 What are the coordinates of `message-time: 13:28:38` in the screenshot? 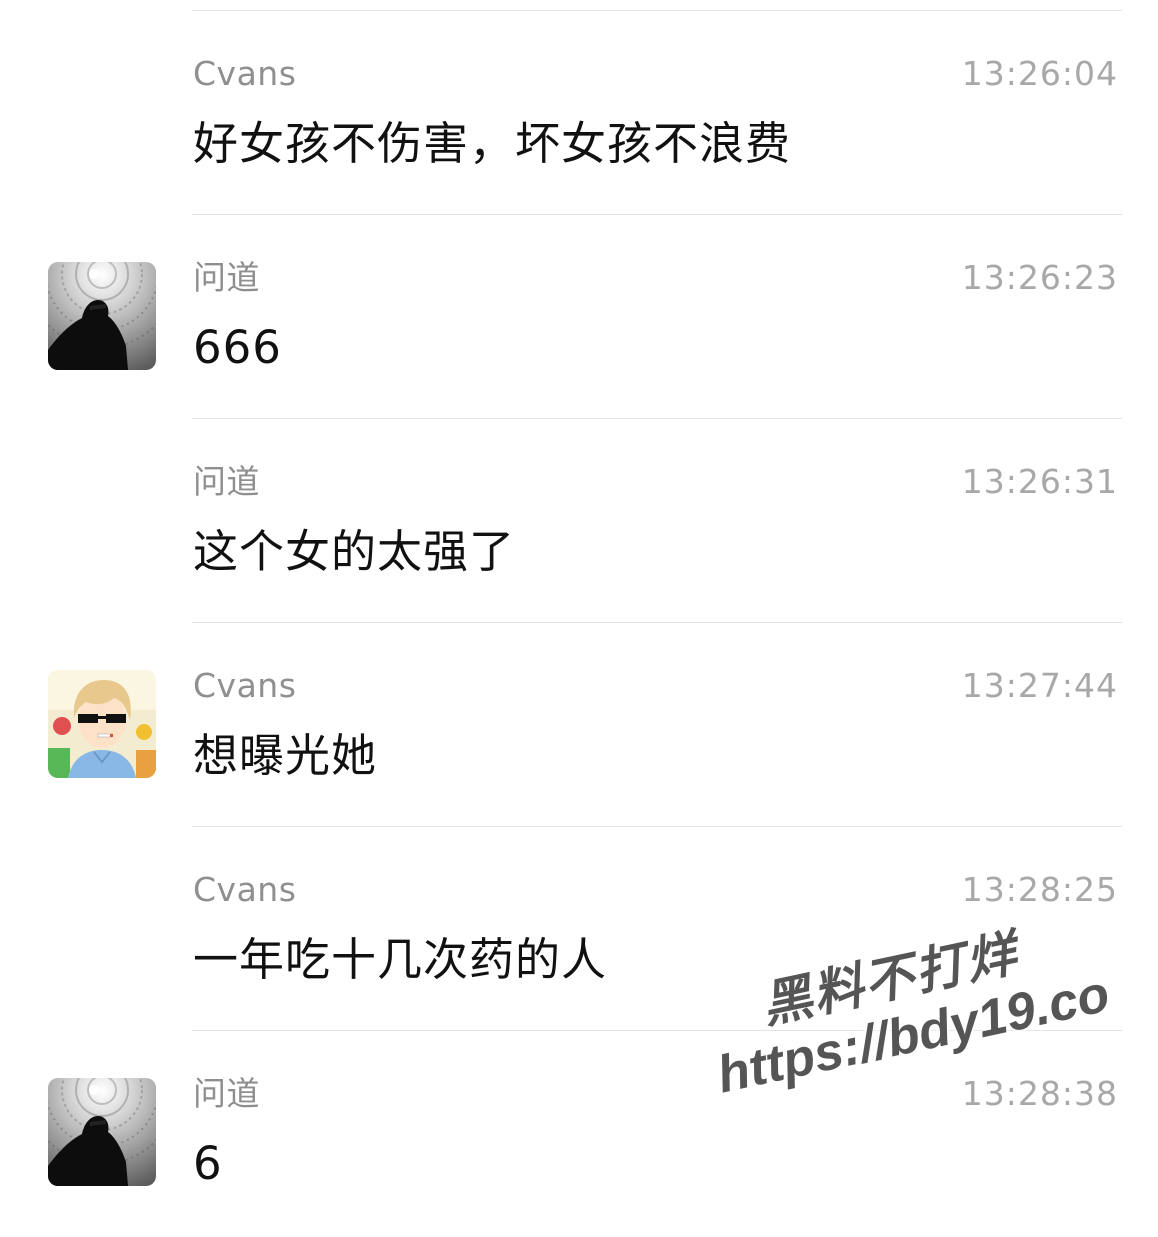 It's located at (1039, 1093).